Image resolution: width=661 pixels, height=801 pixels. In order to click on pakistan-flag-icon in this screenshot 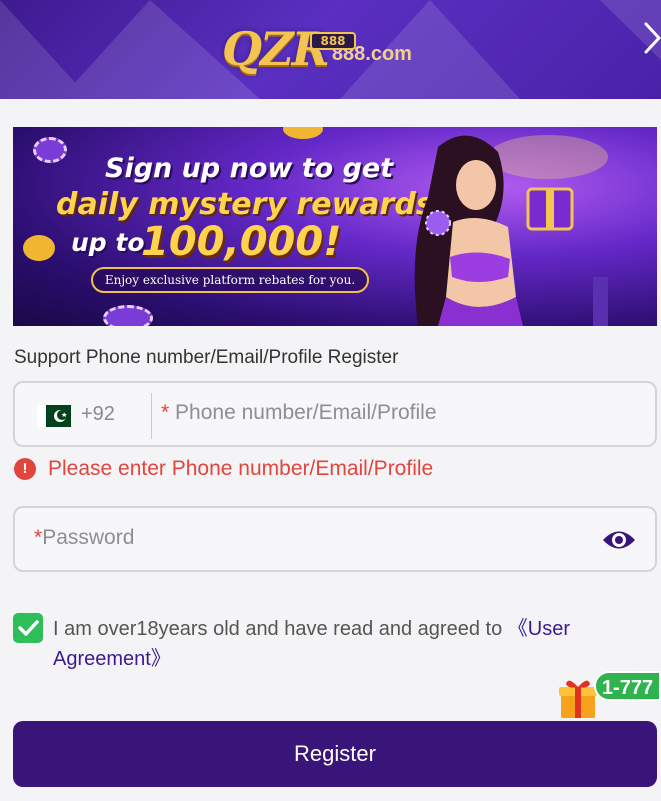, I will do `click(54, 416)`.